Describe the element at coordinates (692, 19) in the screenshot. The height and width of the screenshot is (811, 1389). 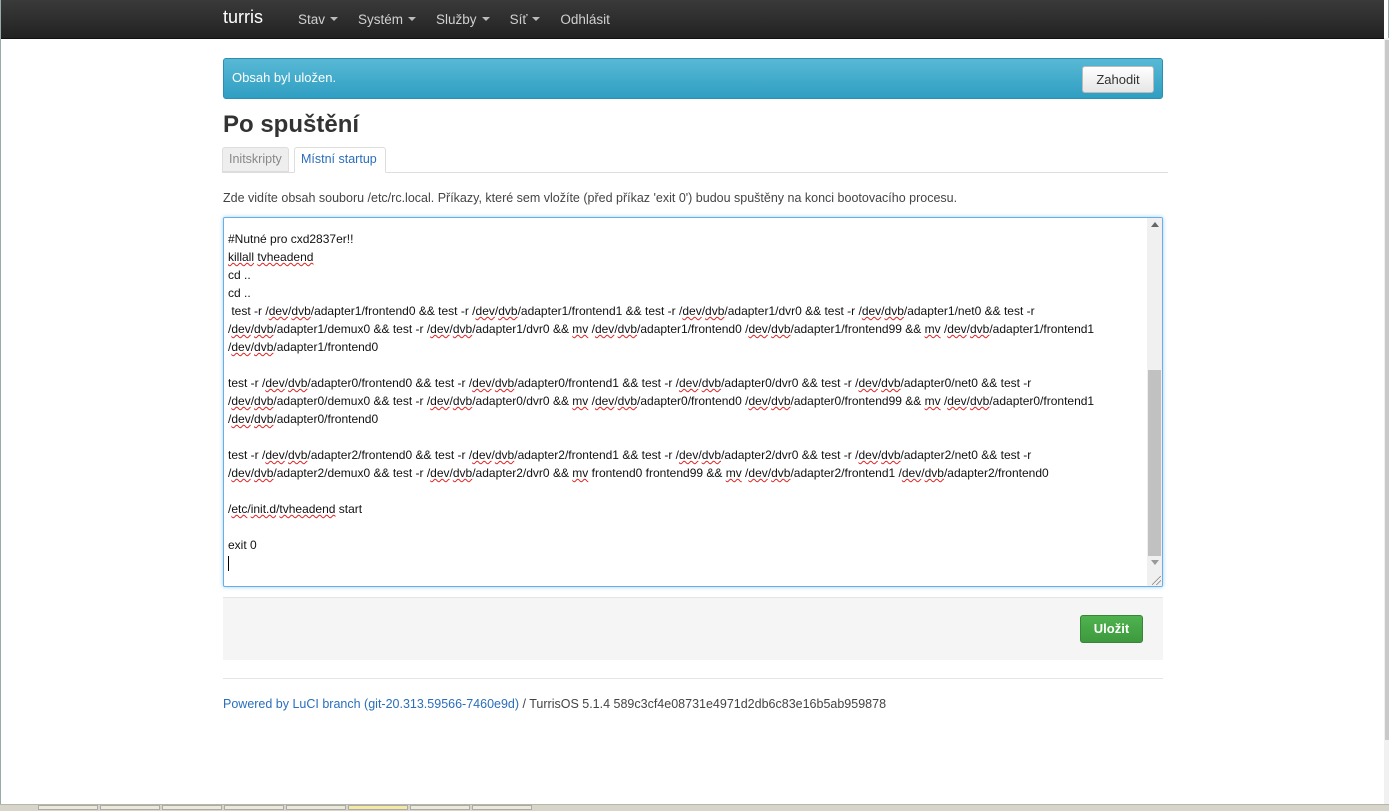
I see `top-navbar: turris Stav Systém Služby Síť Odhlásit` at that location.